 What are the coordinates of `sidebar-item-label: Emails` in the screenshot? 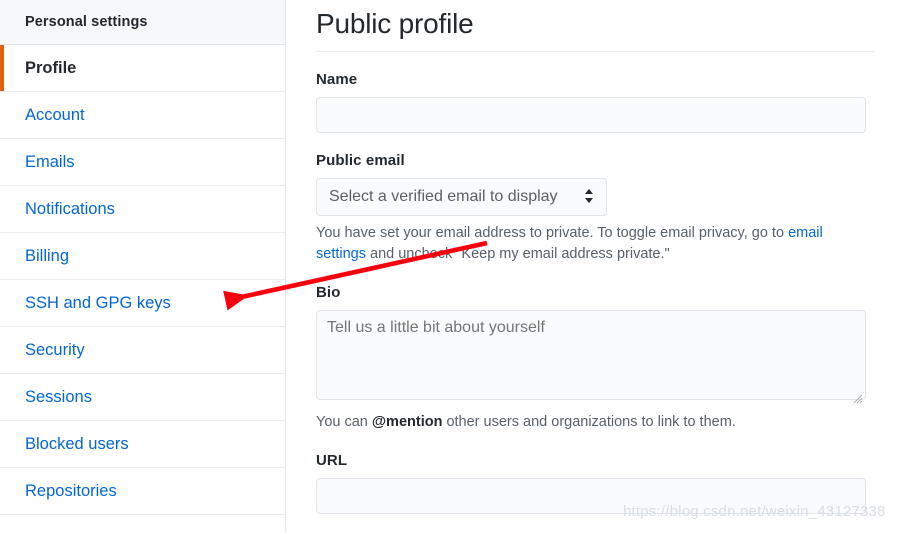 It's located at (50, 161).